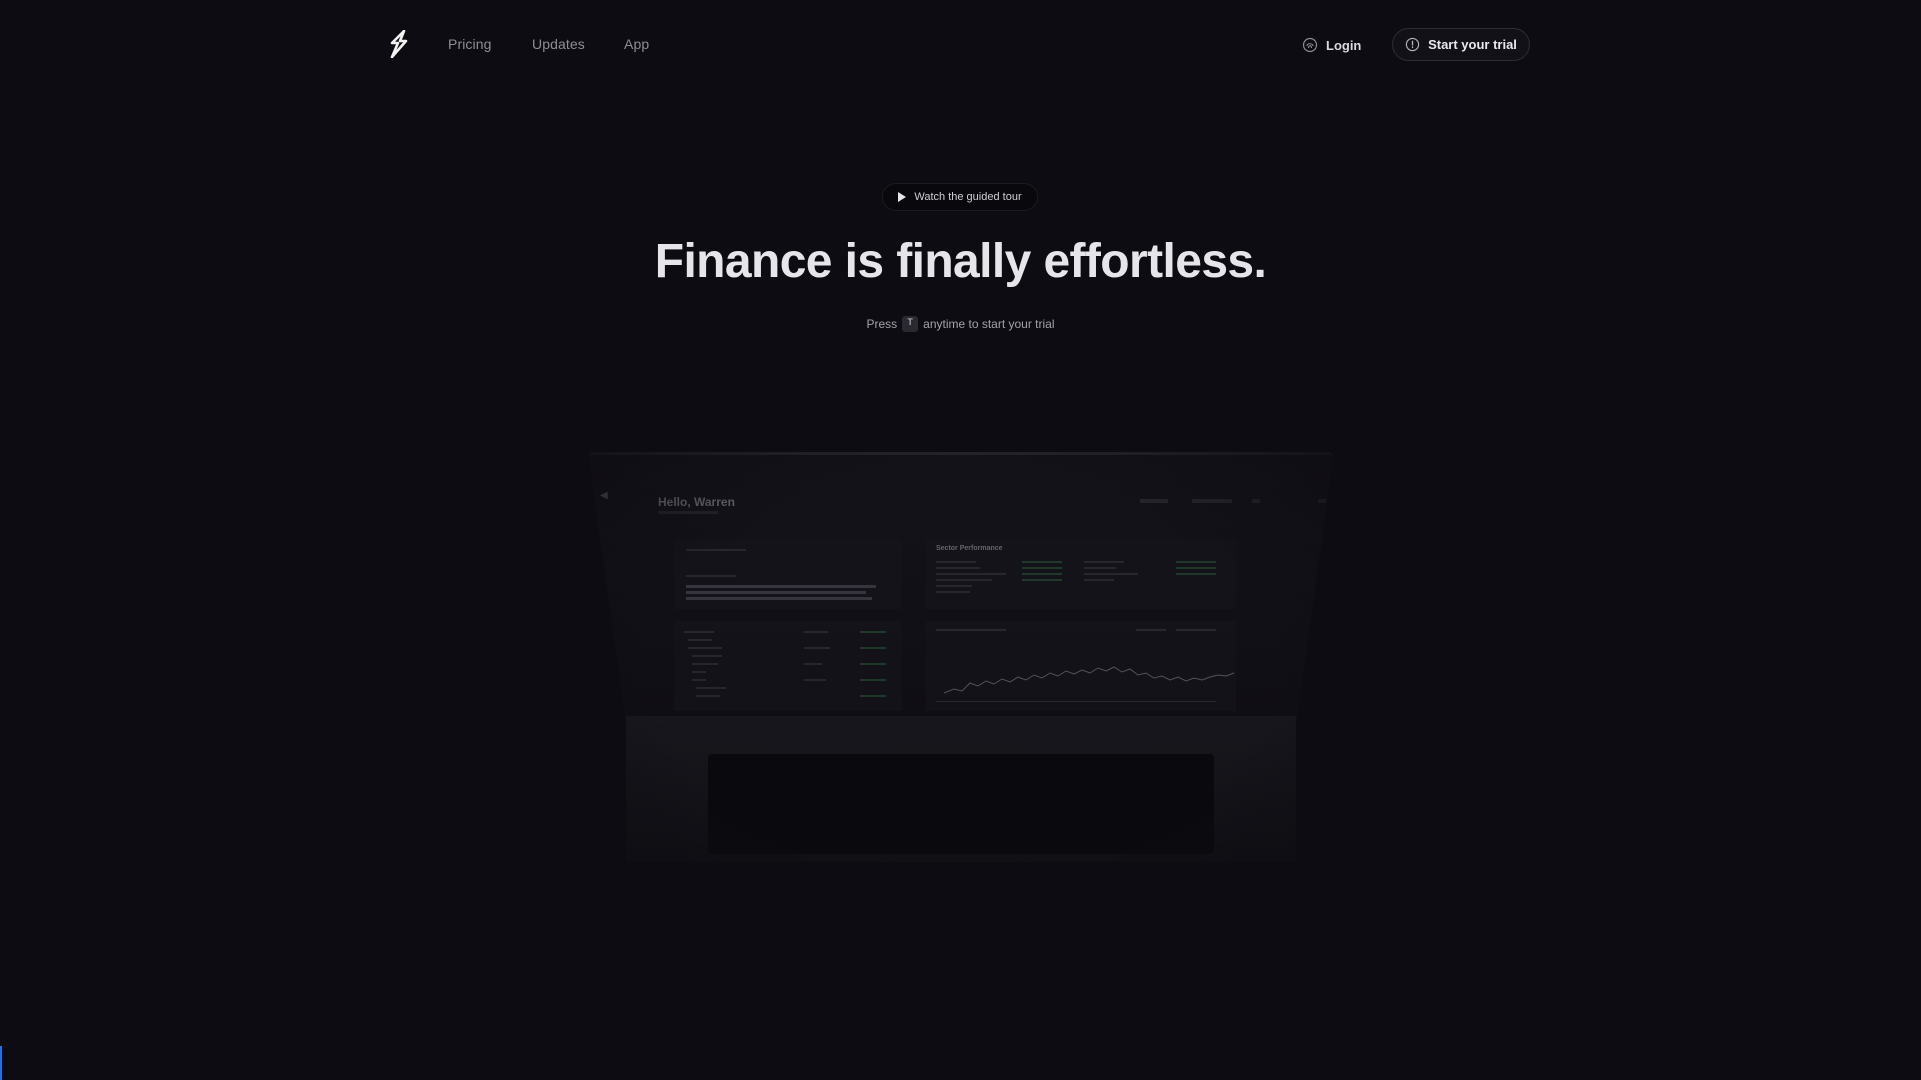 The width and height of the screenshot is (1921, 1080). Describe the element at coordinates (1412, 44) in the screenshot. I see `trial-icon` at that location.